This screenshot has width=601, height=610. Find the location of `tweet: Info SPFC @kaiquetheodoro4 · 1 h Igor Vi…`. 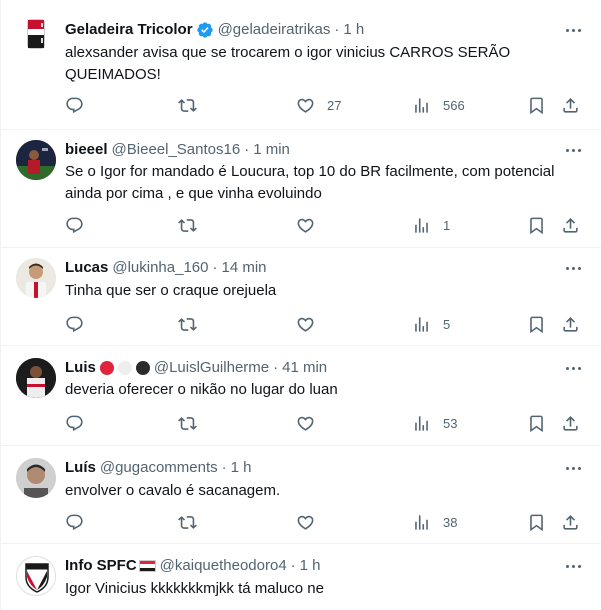

tweet: Info SPFC @kaiquetheodoro4 · 1 h Igor Vi… is located at coordinates (301, 577).